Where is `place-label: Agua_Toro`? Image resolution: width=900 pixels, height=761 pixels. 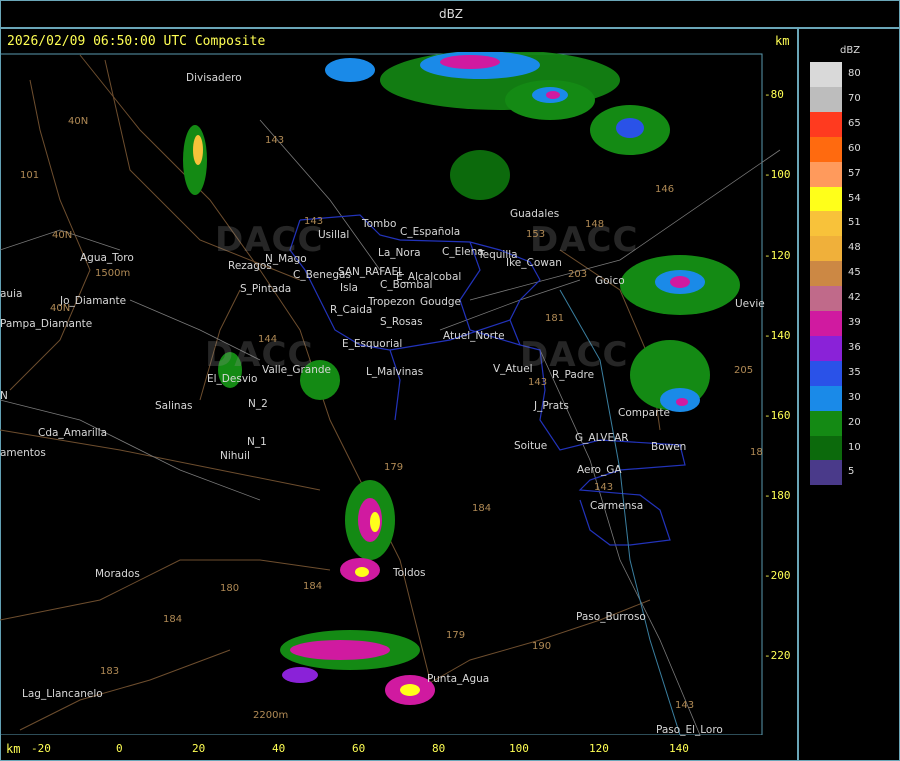 place-label: Agua_Toro is located at coordinates (107, 258).